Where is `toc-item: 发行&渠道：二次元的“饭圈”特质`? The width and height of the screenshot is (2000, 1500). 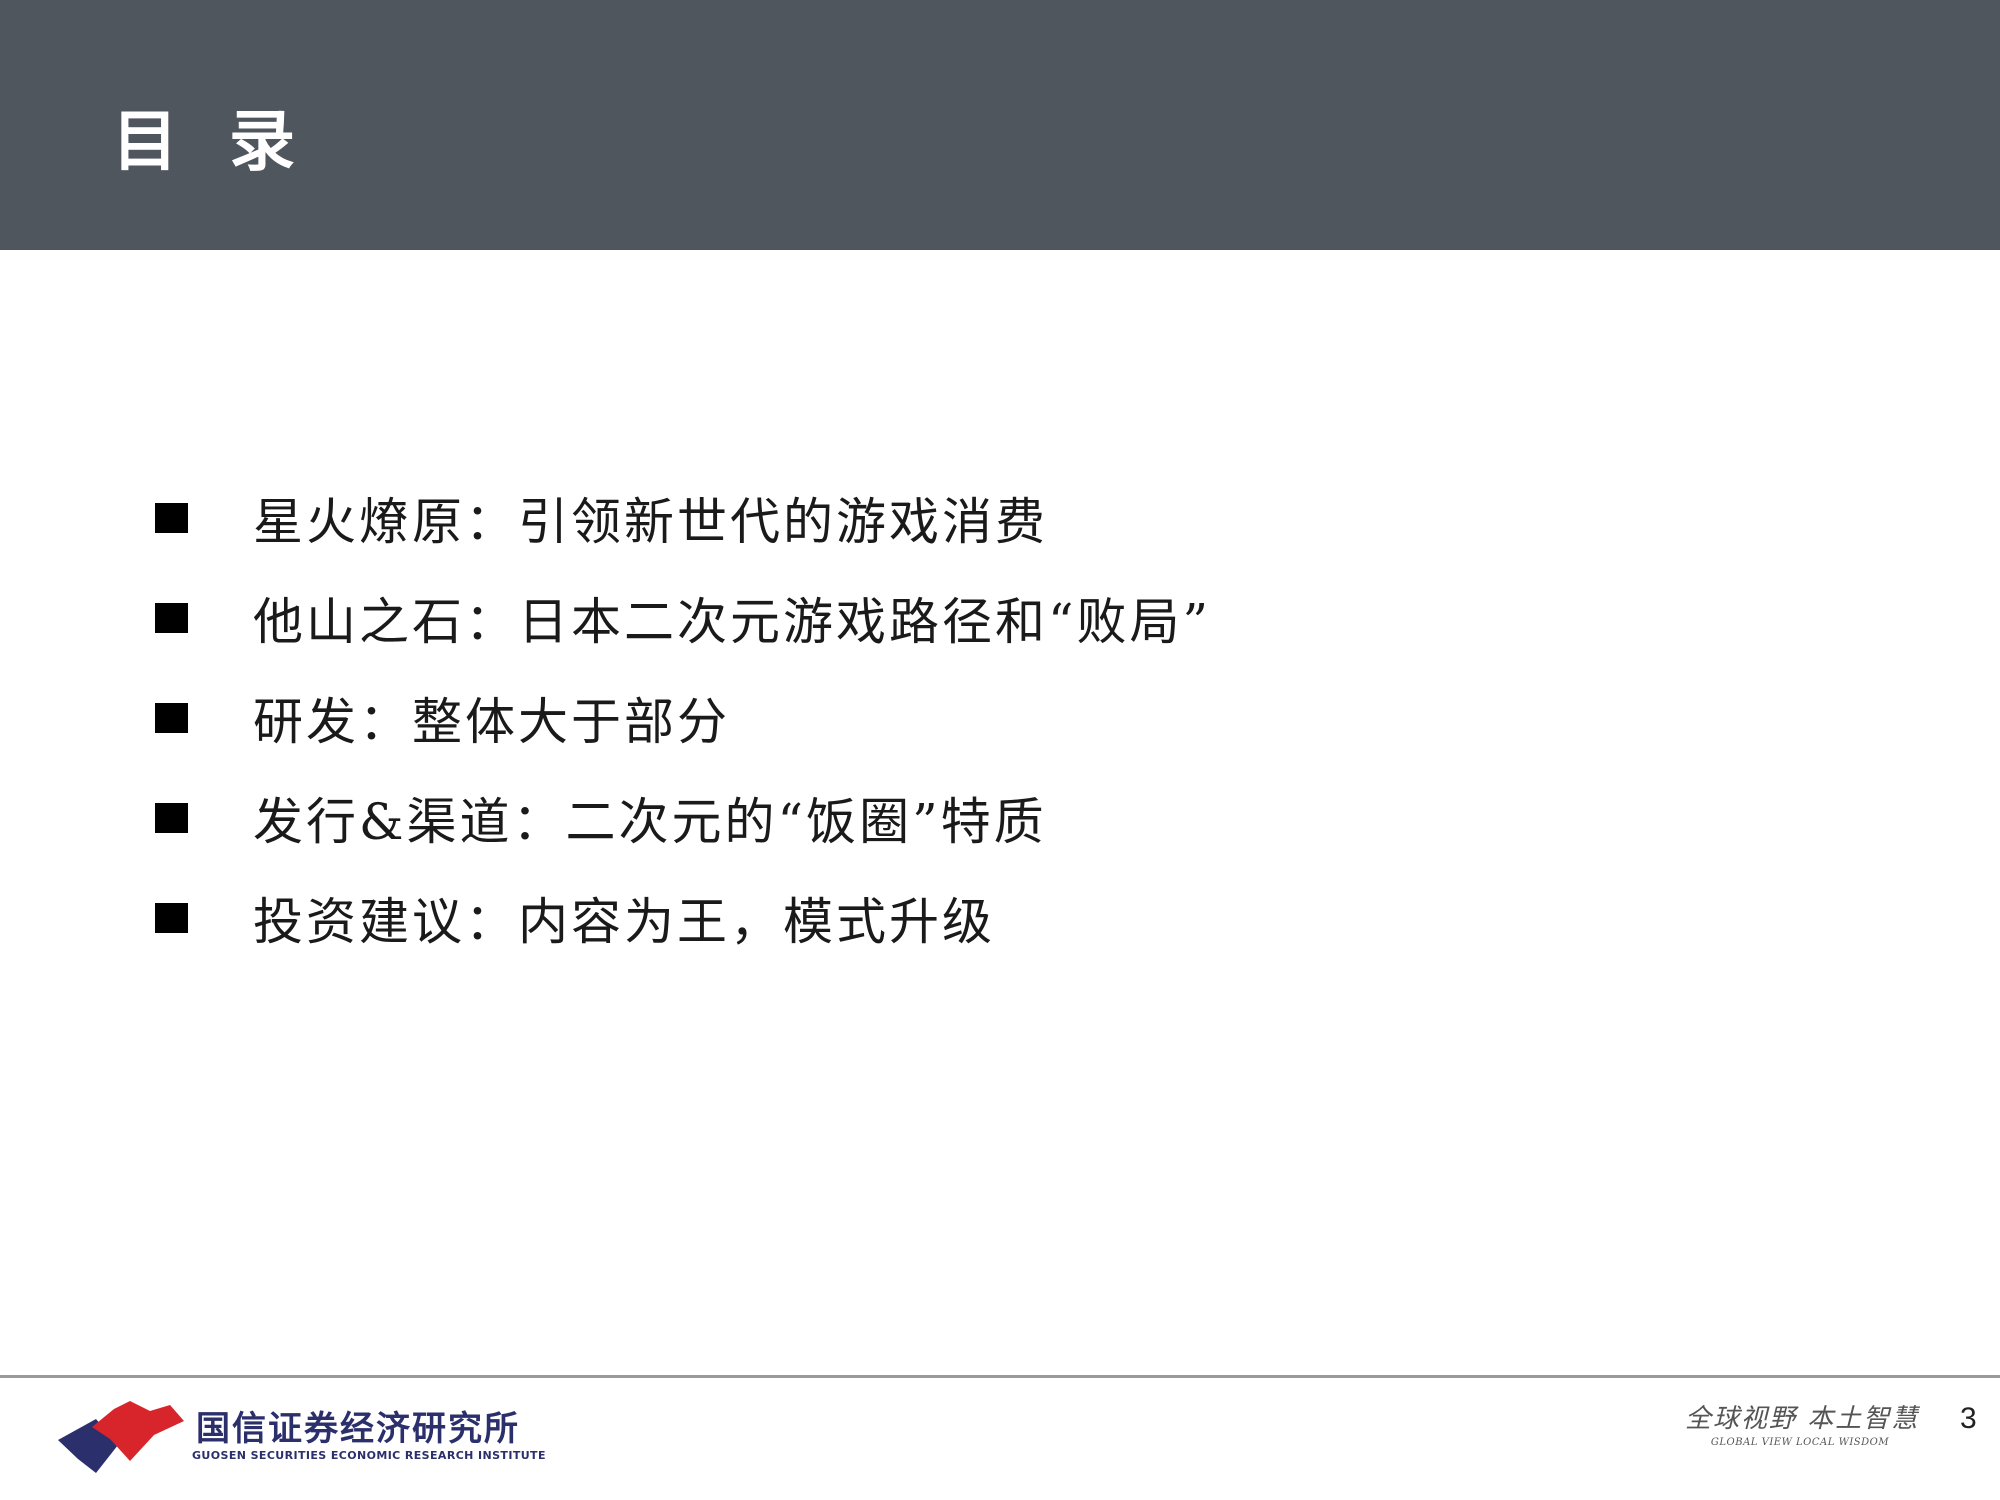 toc-item: 发行&渠道：二次元的“饭圈”特质 is located at coordinates (955, 818).